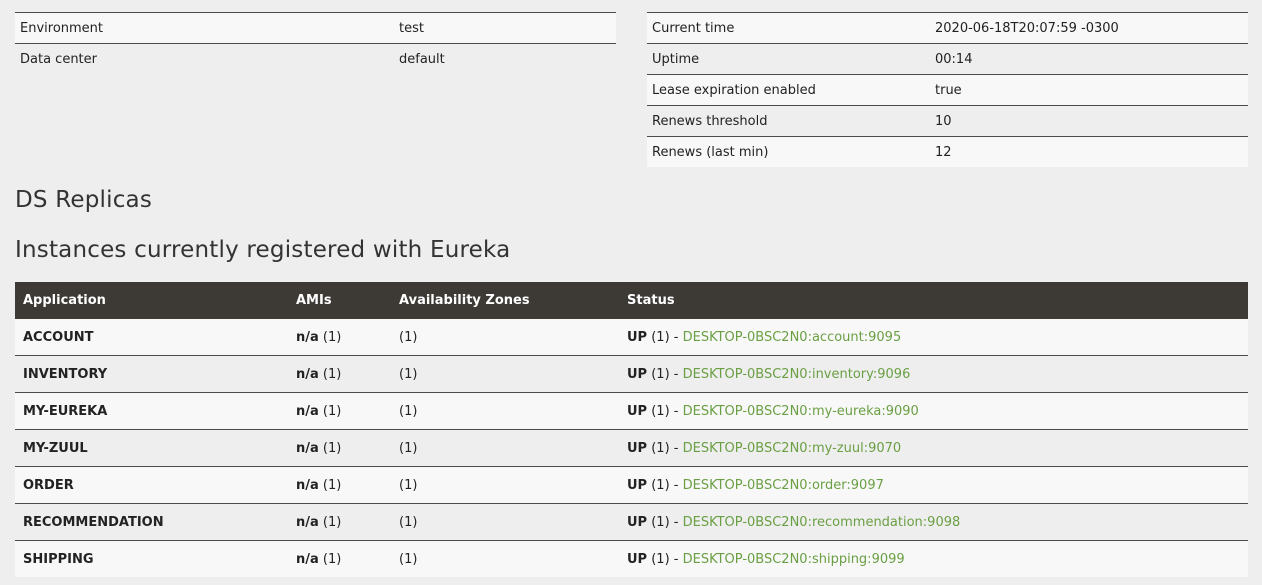  Describe the element at coordinates (933, 448) in the screenshot. I see `status-cell: UP (1) - DESKTOP-0BSC2N0:my-zuul:9070` at that location.